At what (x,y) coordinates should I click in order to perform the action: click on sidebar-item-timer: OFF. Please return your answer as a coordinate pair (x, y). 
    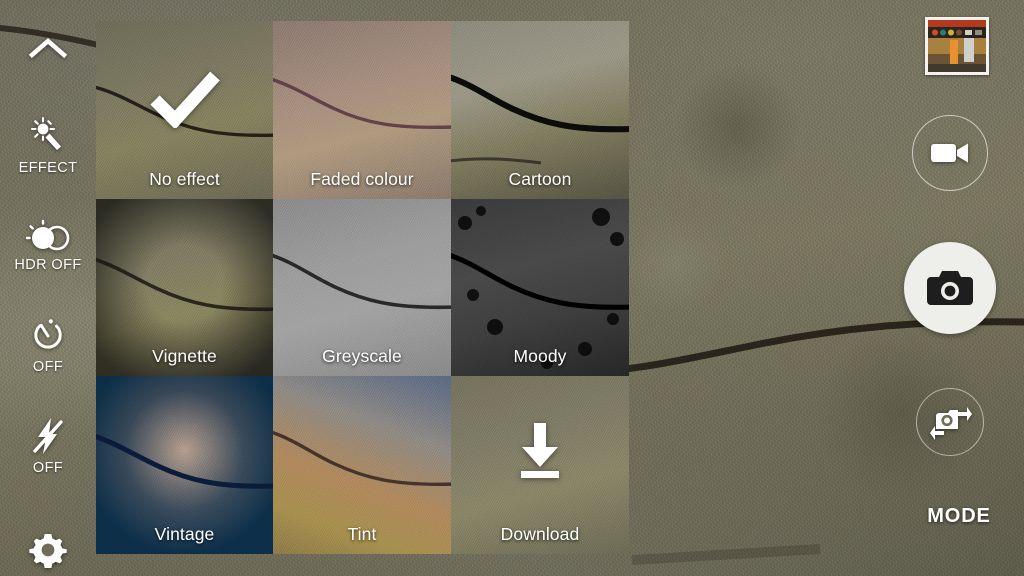
    Looking at the image, I should click on (48, 346).